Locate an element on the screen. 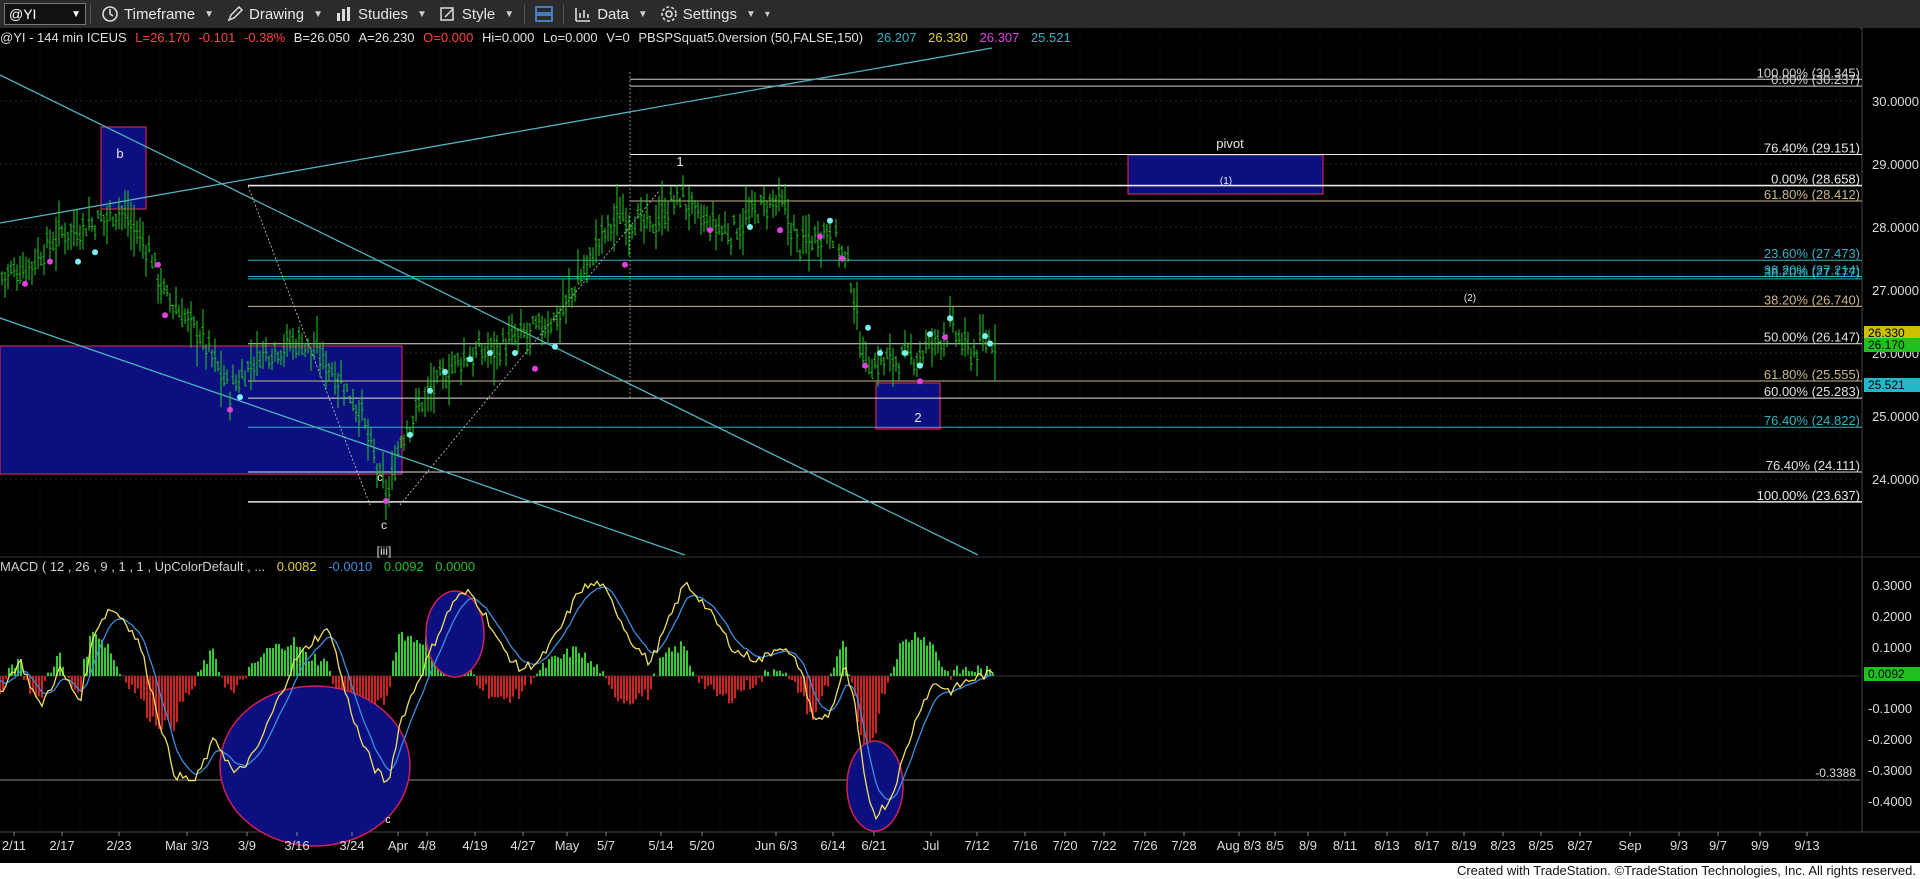 Image resolution: width=1920 pixels, height=879 pixels. macd-tick: -0.2000 is located at coordinates (1890, 739).